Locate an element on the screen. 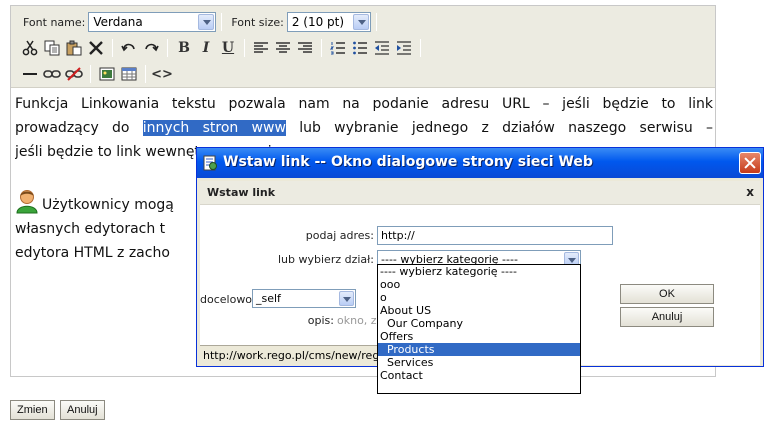  dialog-heading: Wstaw link is located at coordinates (241, 192).